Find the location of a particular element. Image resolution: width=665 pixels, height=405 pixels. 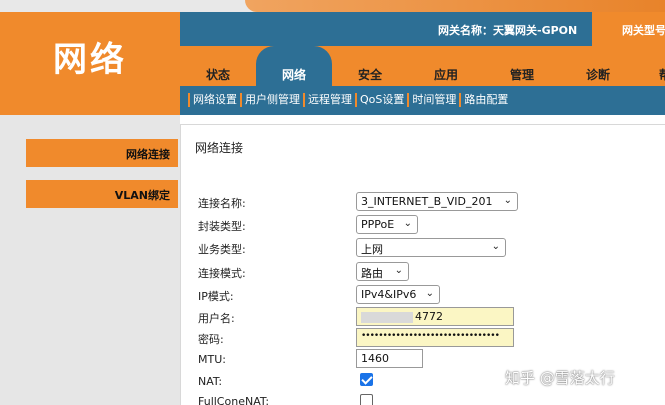

subnav-time: 时间管理 is located at coordinates (433, 100).